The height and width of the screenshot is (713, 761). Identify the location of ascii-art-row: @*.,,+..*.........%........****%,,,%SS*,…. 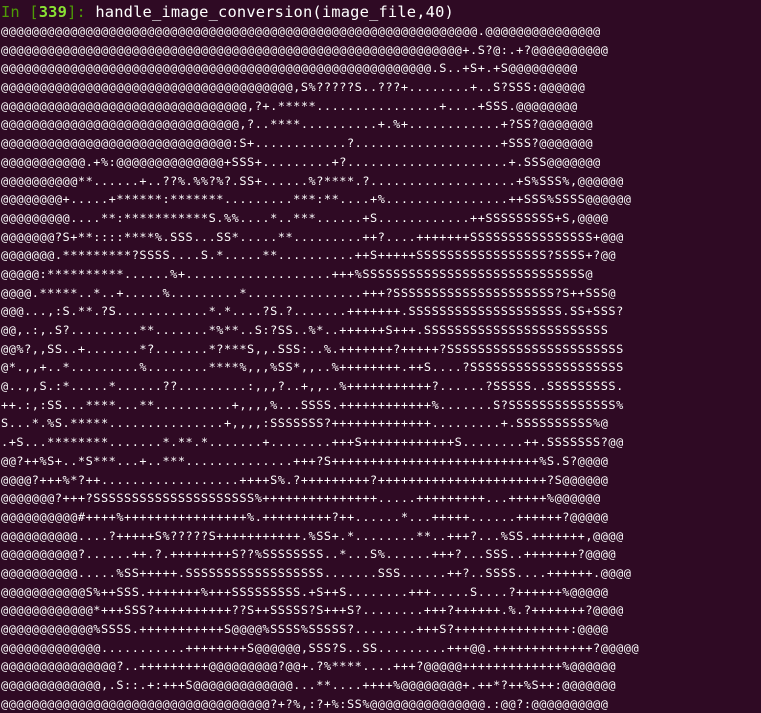
(312, 367).